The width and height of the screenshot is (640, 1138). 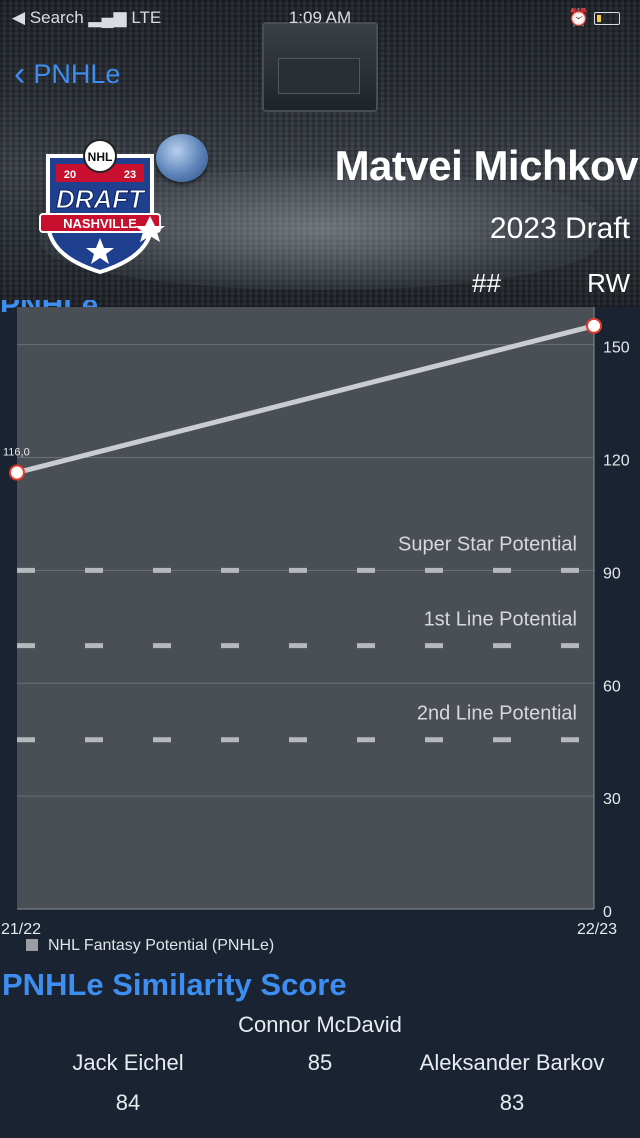 I want to click on x-tick-label: 21/22, so click(x=21, y=929).